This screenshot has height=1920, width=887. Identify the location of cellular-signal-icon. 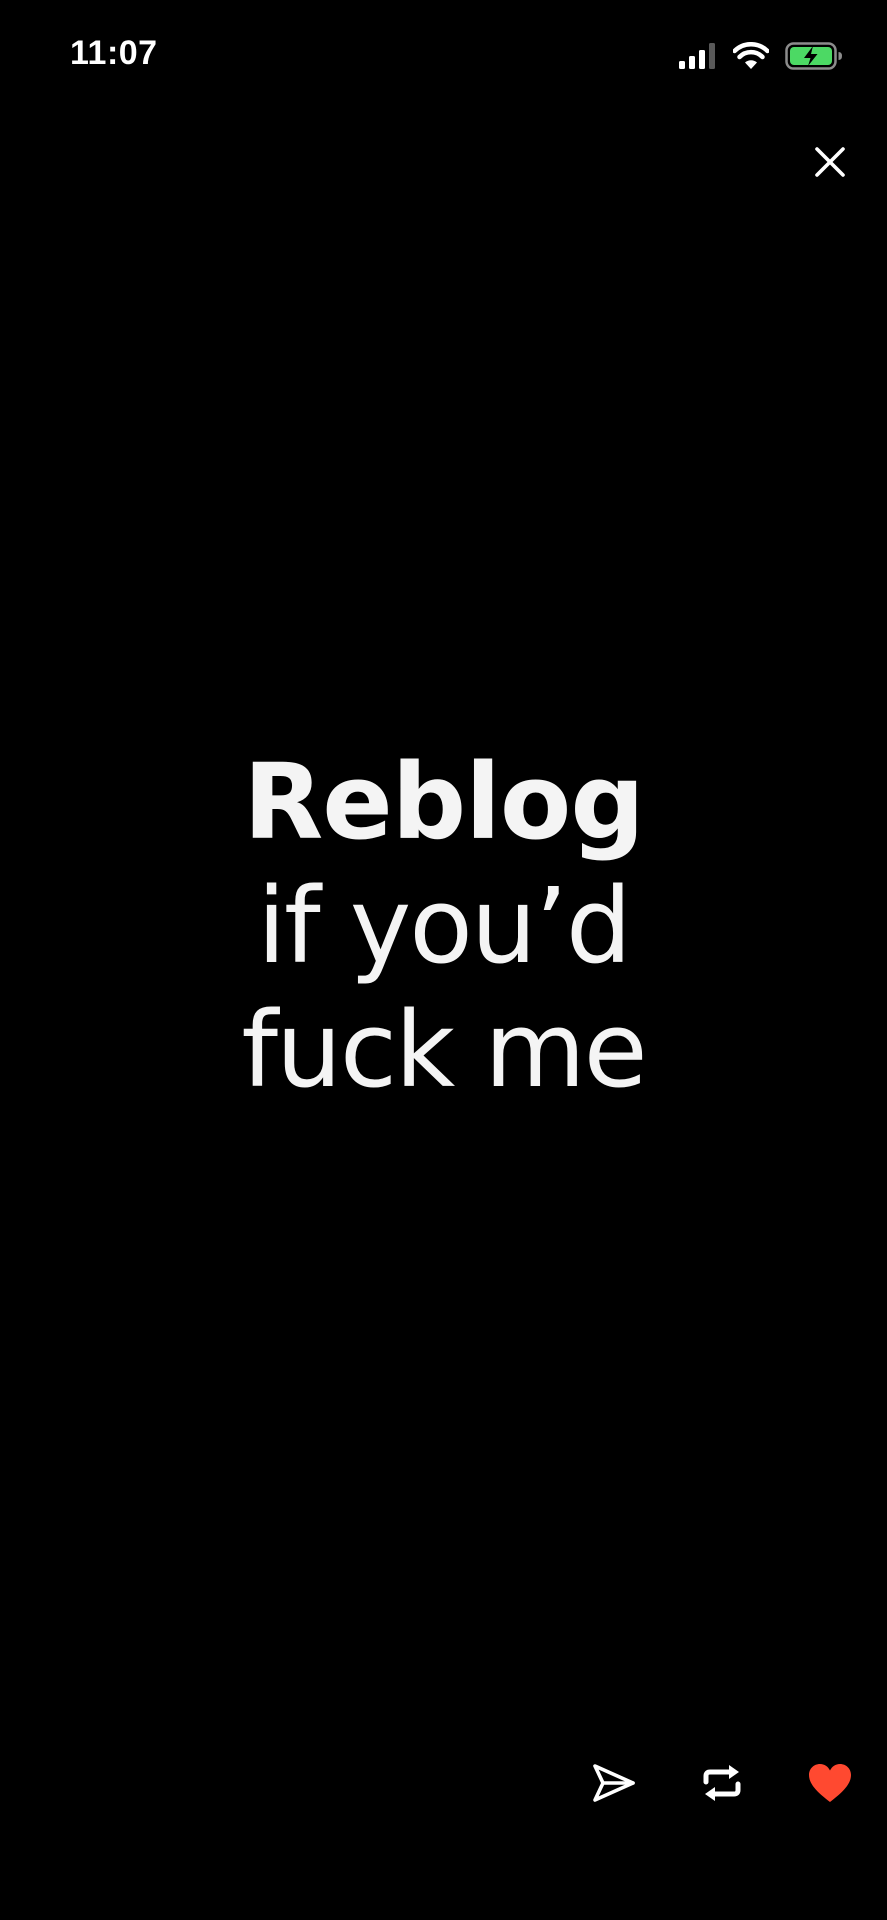
(698, 56).